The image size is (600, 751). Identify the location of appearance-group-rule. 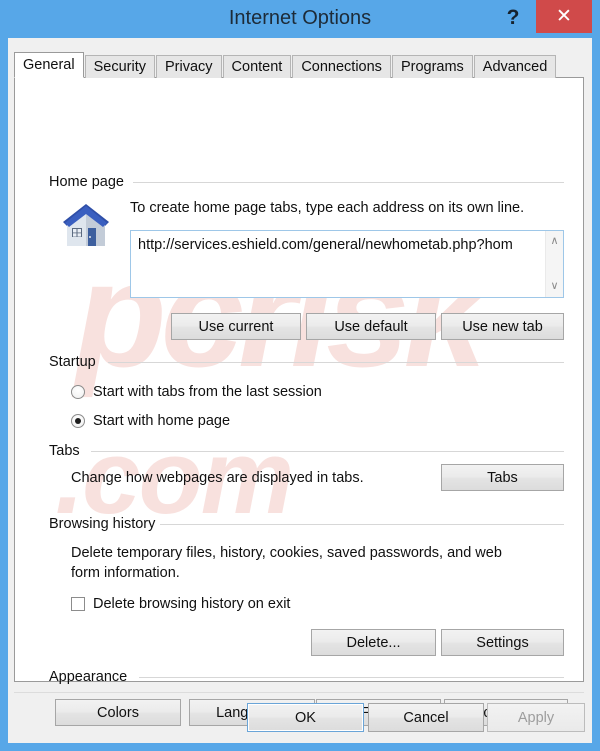
(351, 677).